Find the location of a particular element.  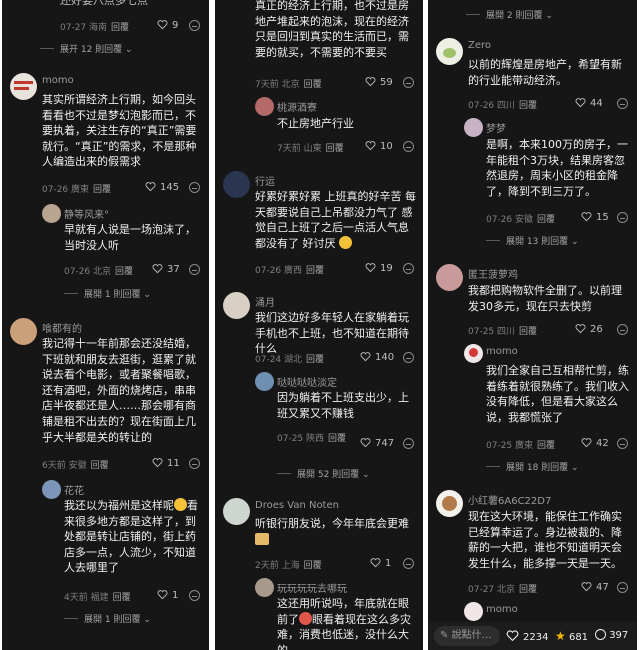

like-button: 37 is located at coordinates (166, 269).